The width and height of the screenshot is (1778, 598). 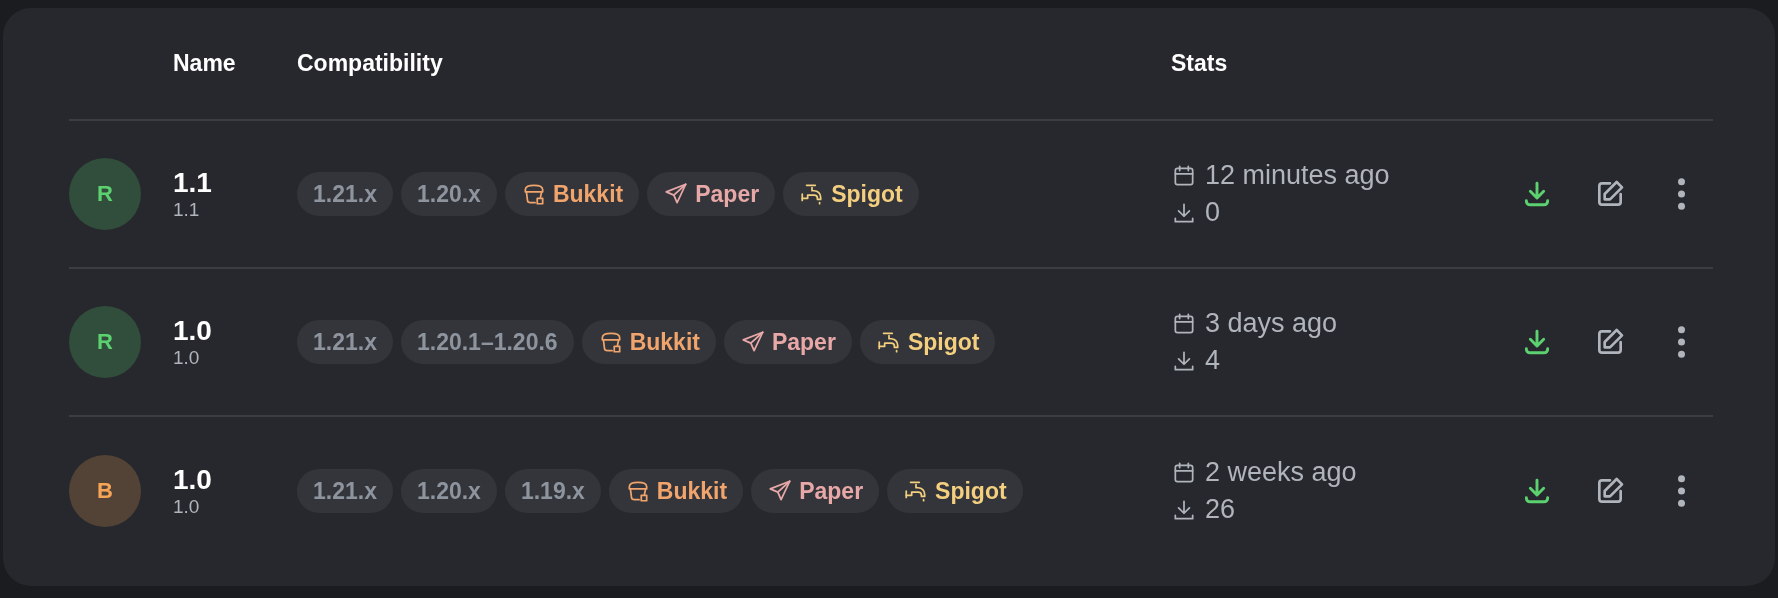 What do you see at coordinates (370, 63) in the screenshot?
I see `column-header: Compatibility` at bounding box center [370, 63].